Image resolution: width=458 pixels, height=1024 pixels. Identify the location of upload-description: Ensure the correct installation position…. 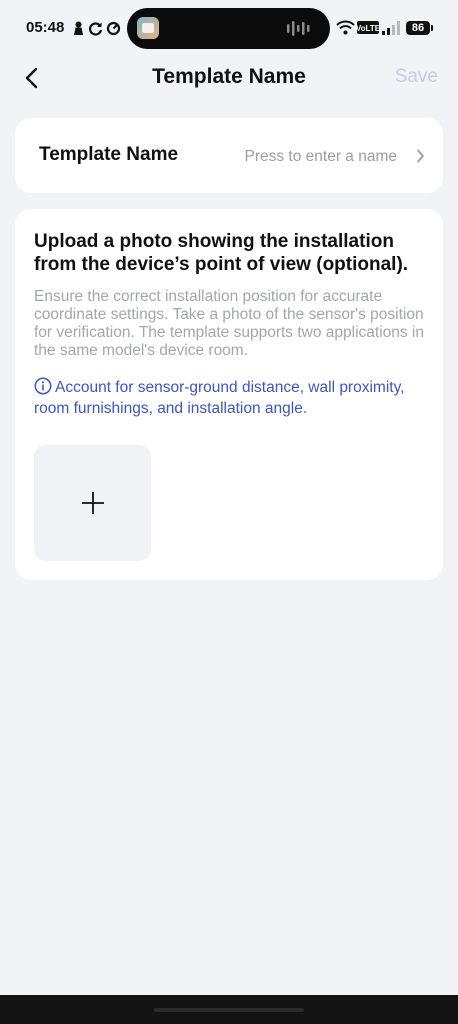
(229, 323).